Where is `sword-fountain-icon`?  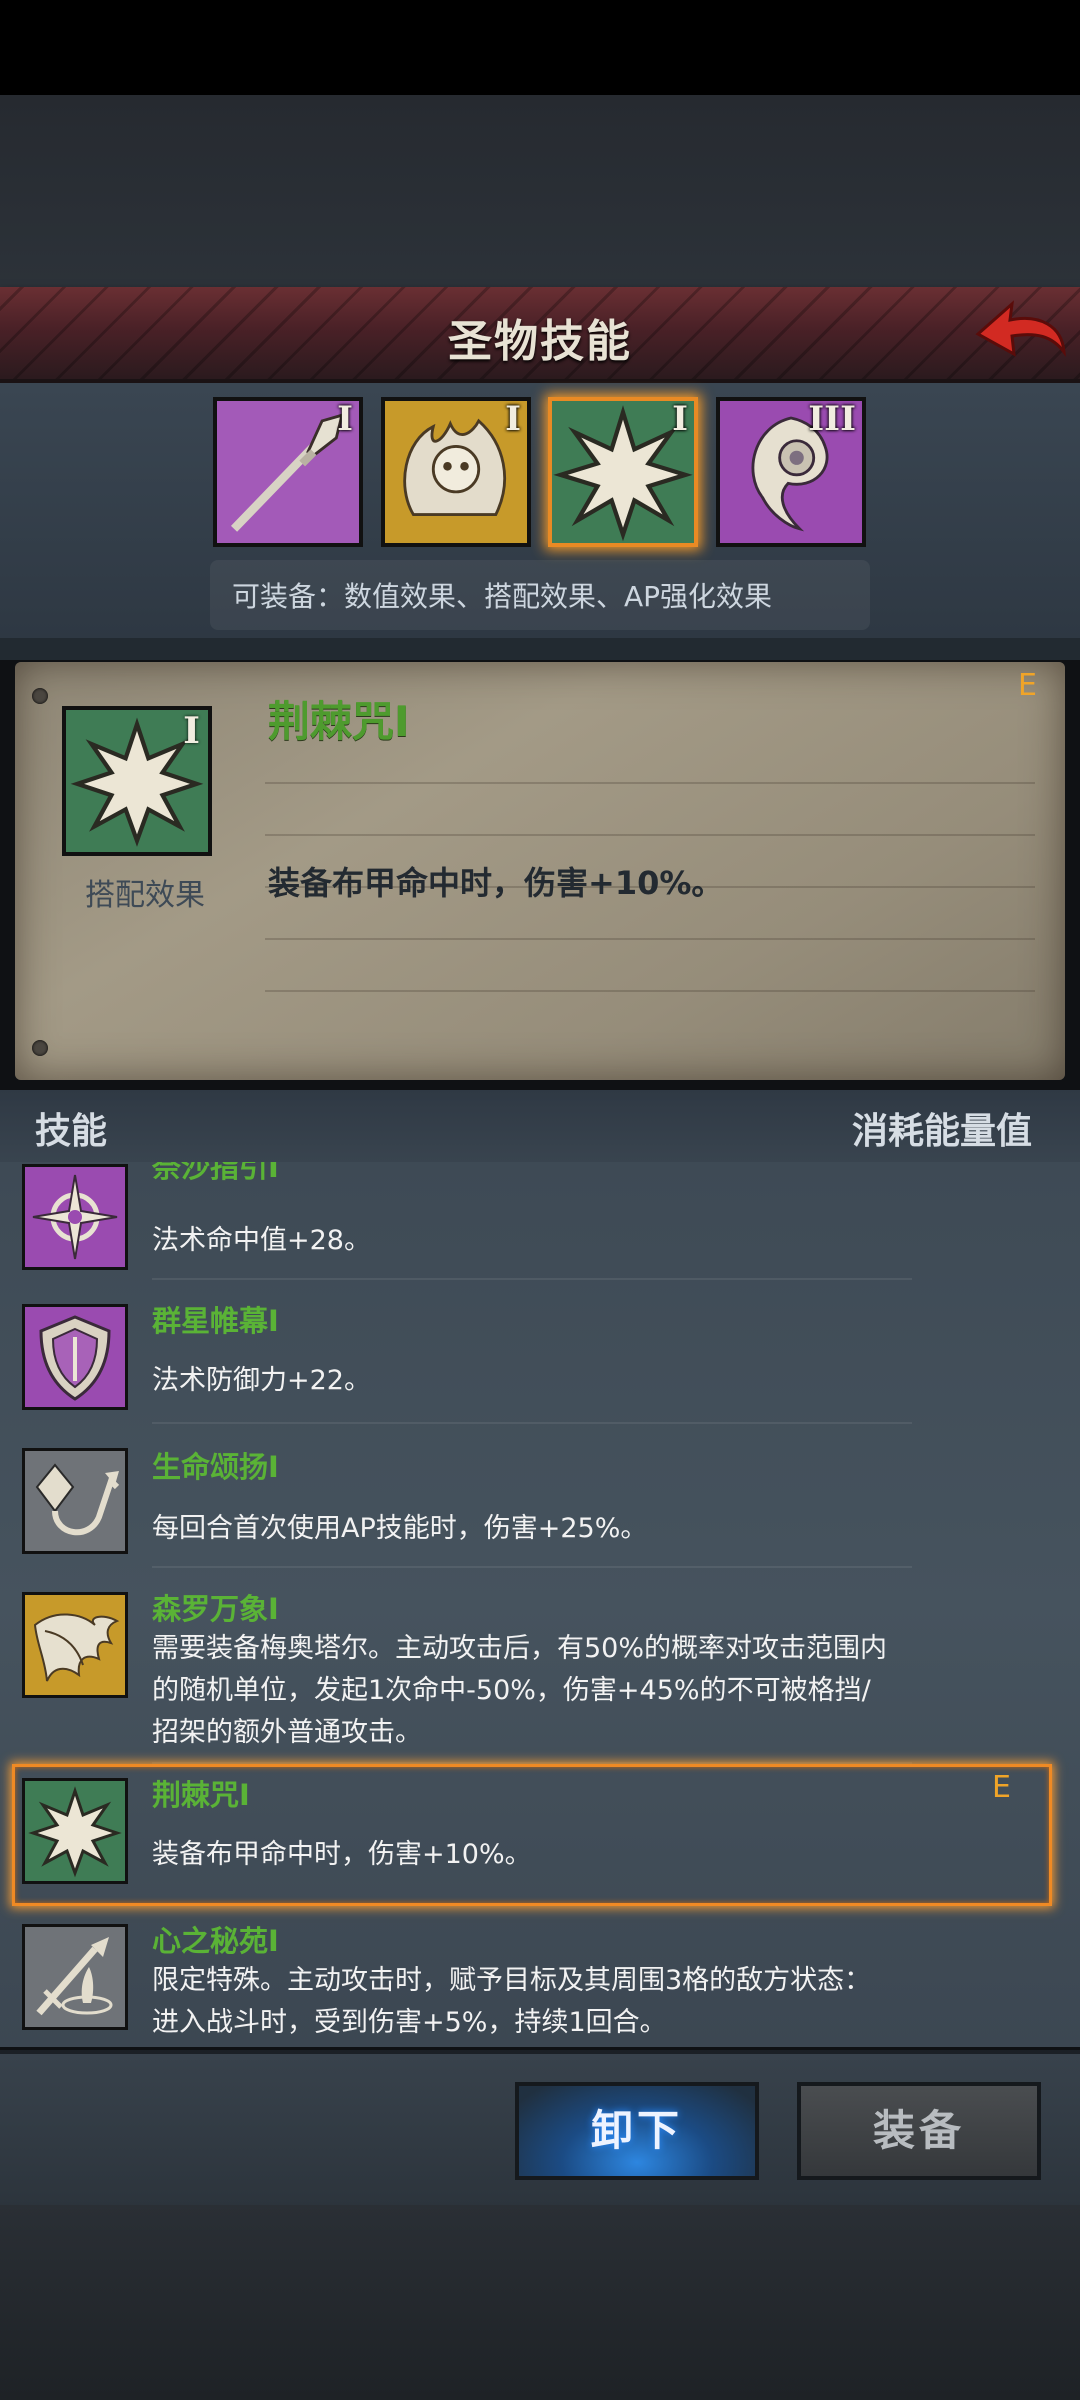
sword-fountain-icon is located at coordinates (75, 1977).